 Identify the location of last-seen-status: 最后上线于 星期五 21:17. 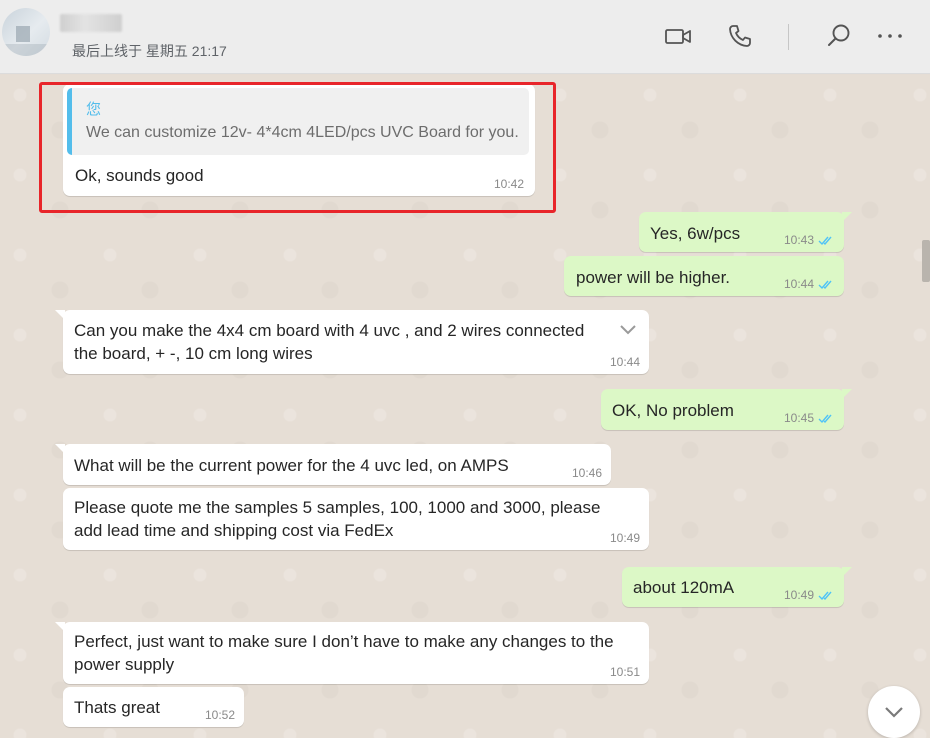
(149, 51).